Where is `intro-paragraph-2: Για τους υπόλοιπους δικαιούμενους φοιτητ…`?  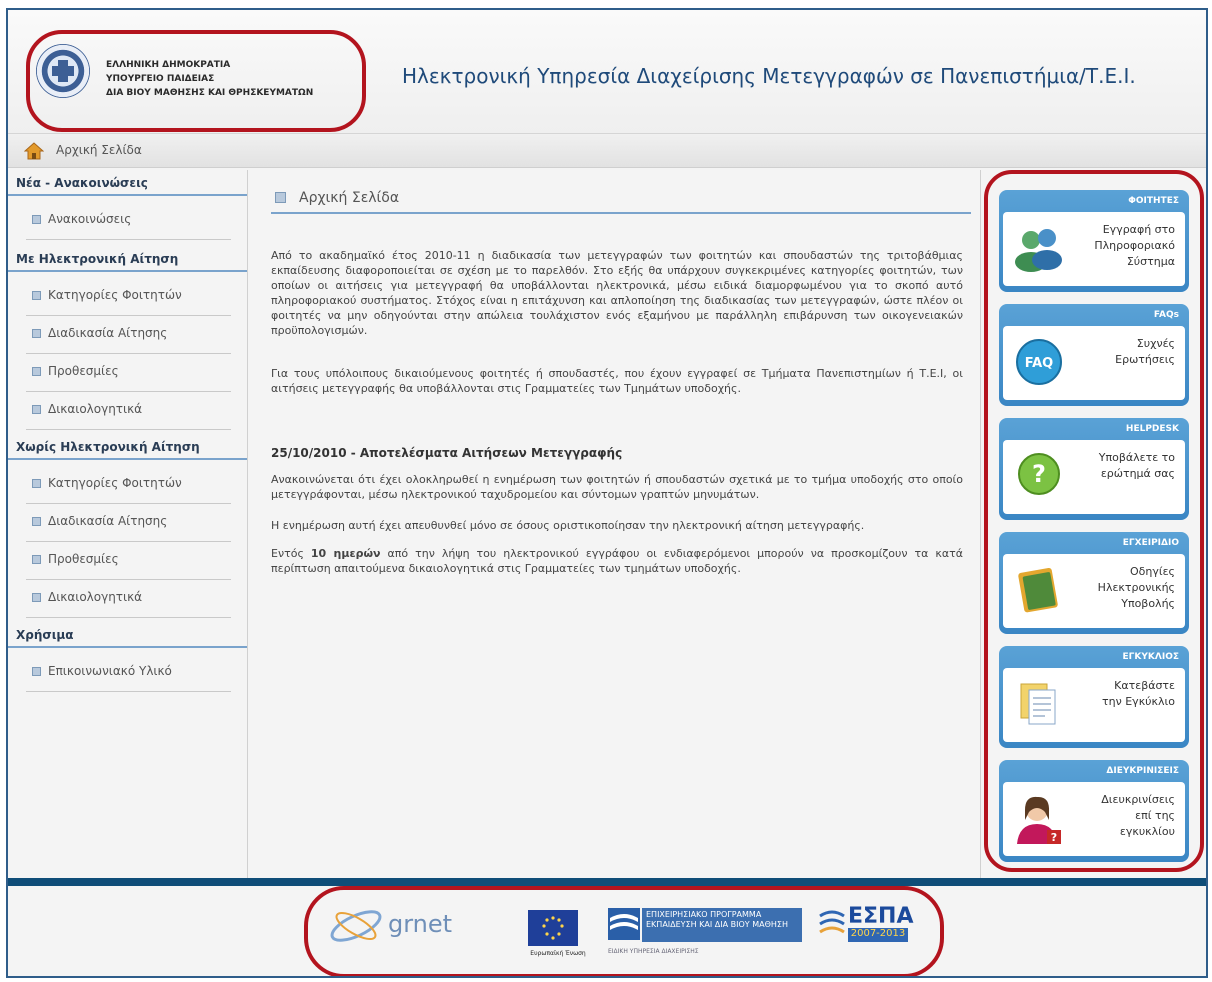 intro-paragraph-2: Για τους υπόλοιπους δικαιούμενους φοιτητ… is located at coordinates (617, 381).